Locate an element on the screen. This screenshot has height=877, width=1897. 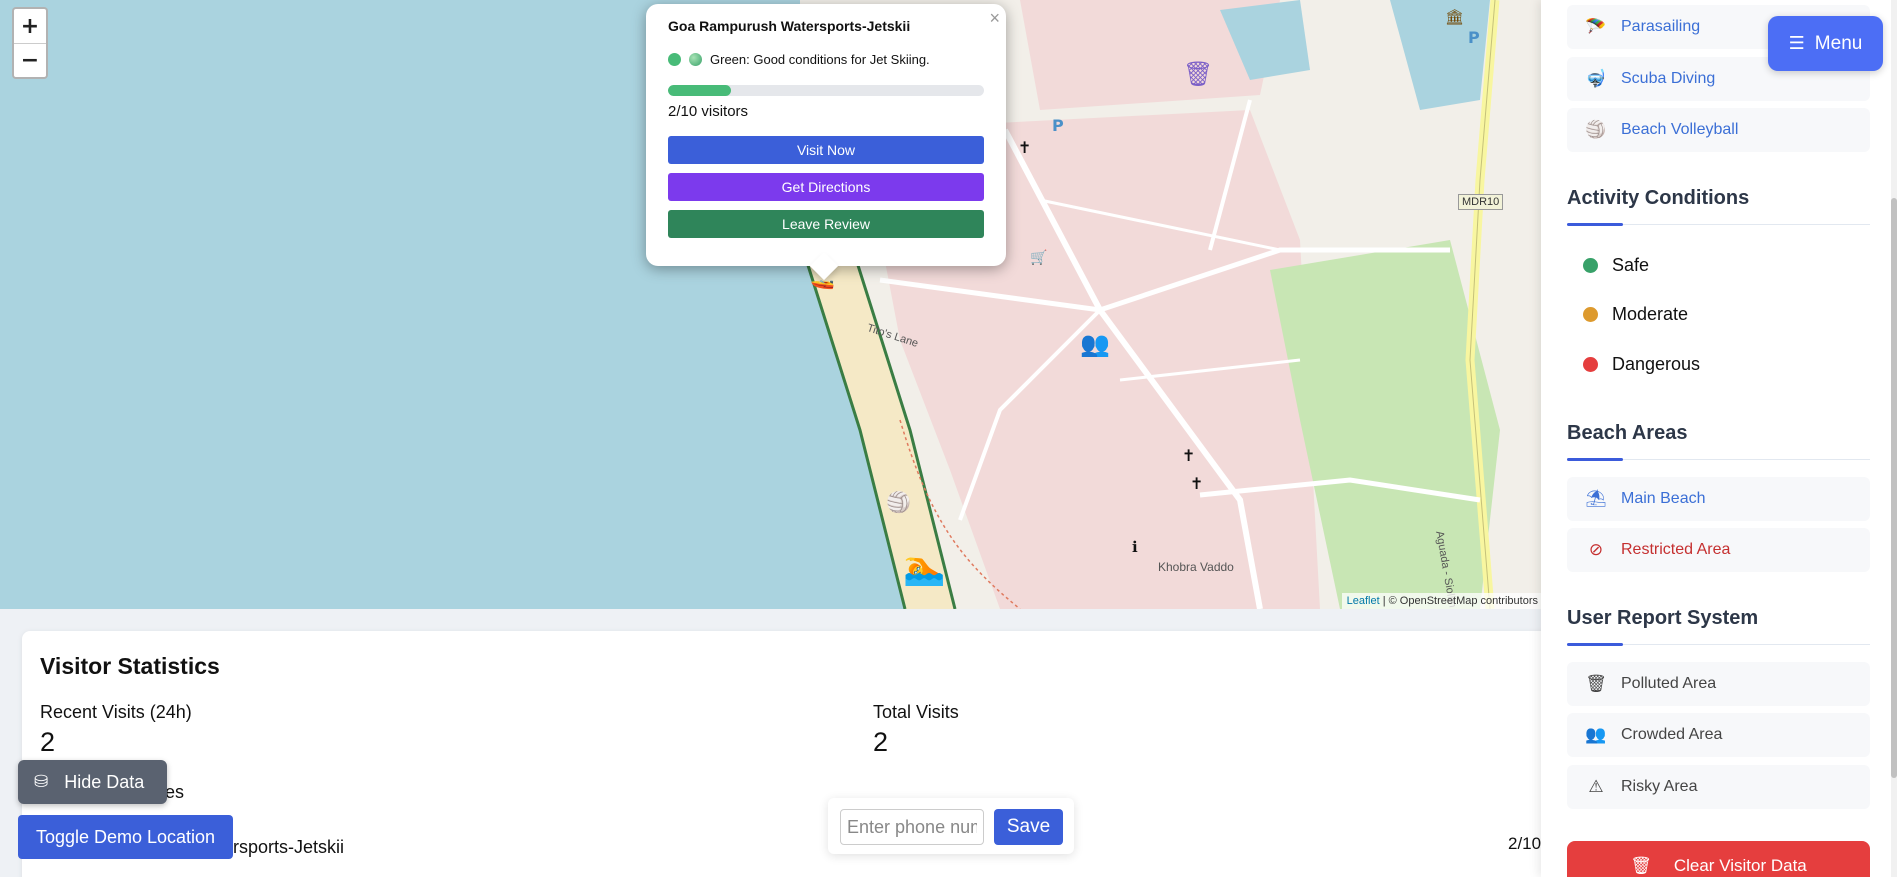
zoom-out-button: − is located at coordinates (30, 60).